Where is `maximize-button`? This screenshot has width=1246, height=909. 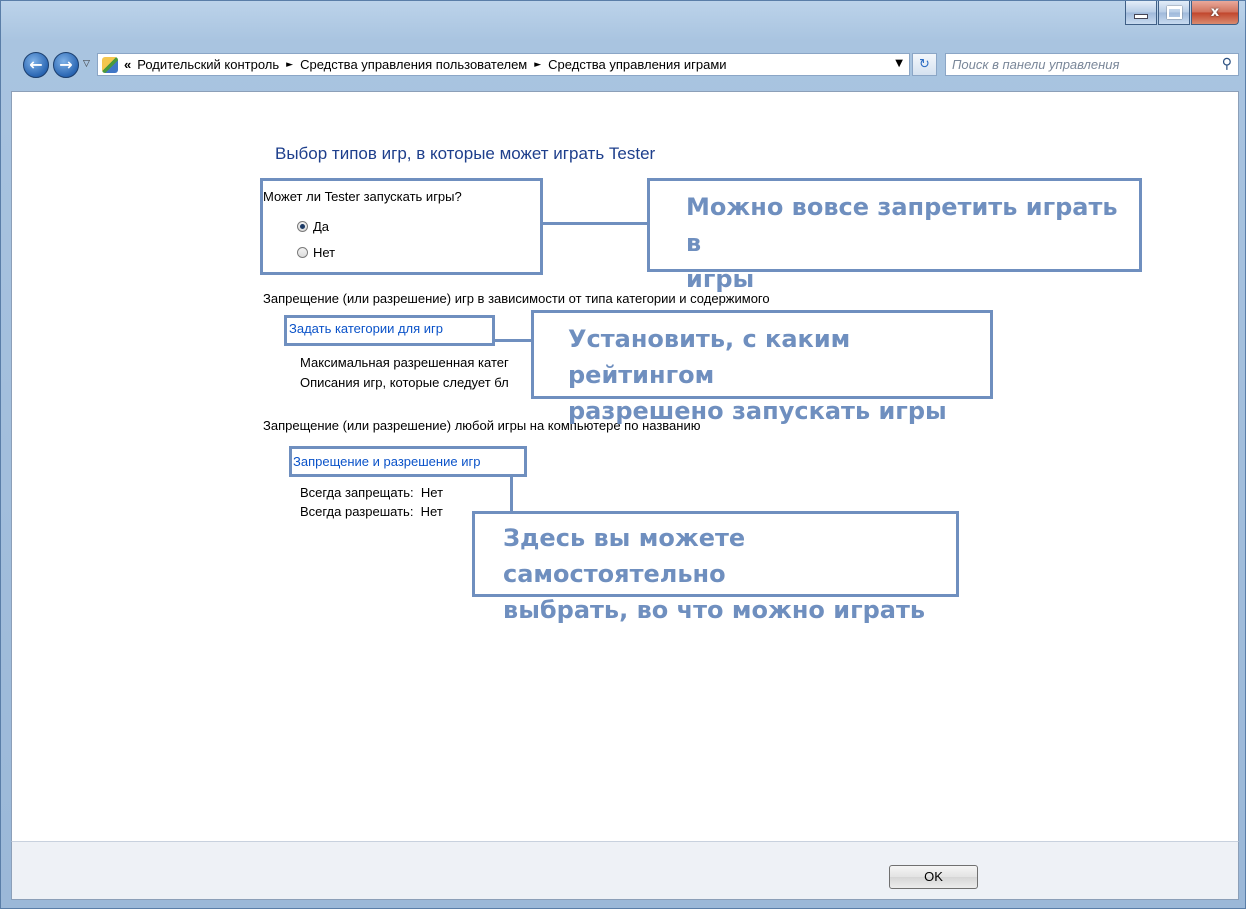 maximize-button is located at coordinates (1174, 13).